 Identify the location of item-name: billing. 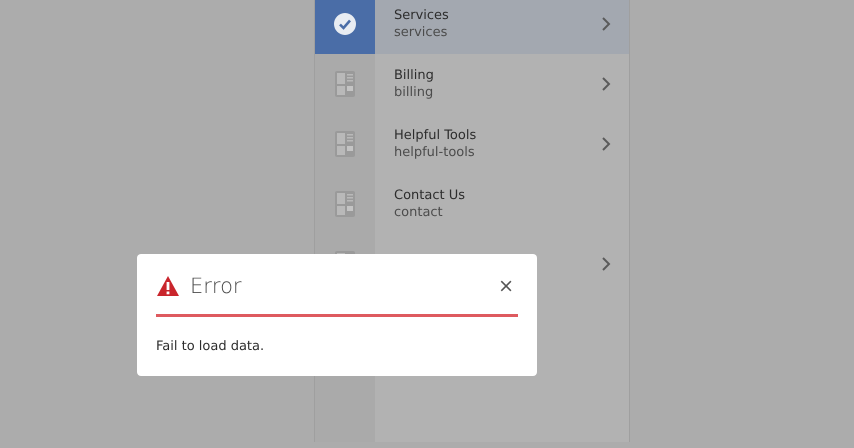
(414, 92).